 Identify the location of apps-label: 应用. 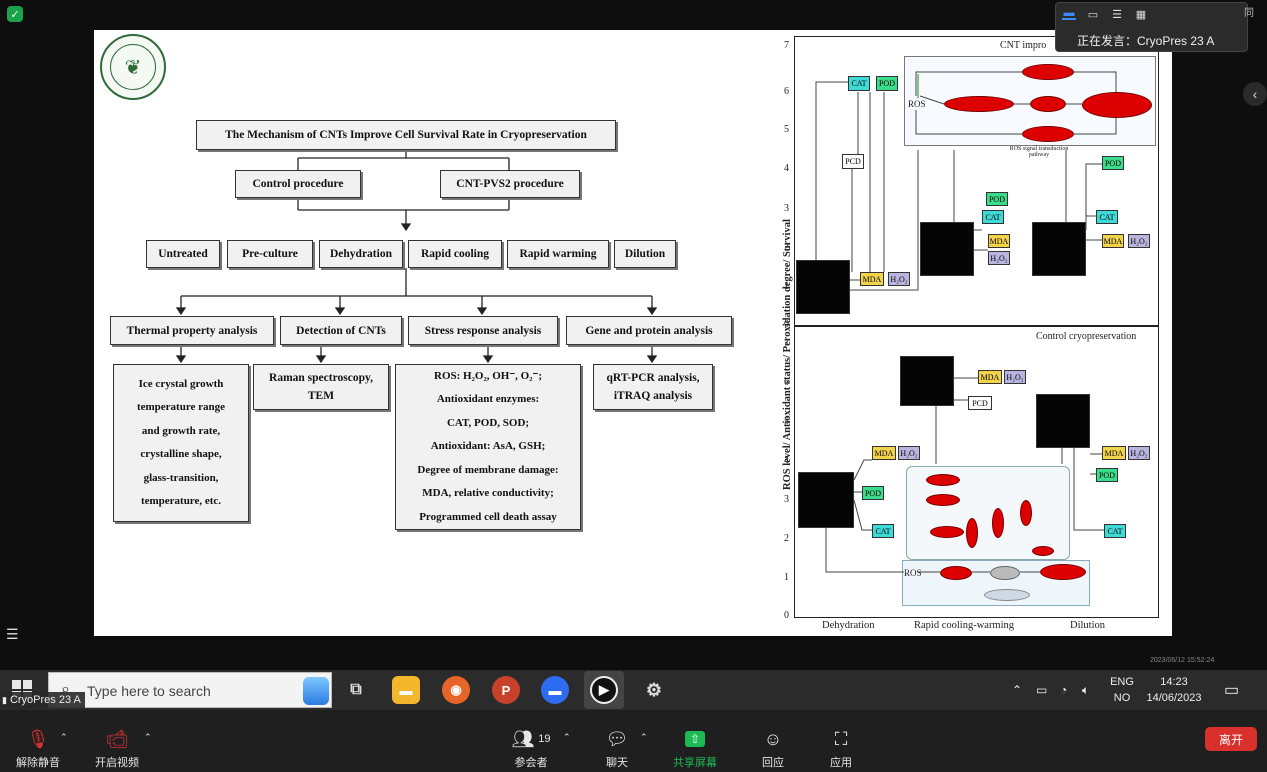
(841, 763).